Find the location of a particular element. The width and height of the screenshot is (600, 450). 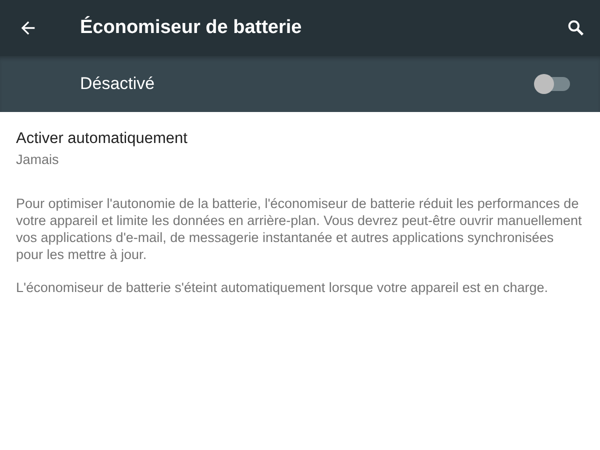

setting-title: Activer automatiquement is located at coordinates (102, 139).